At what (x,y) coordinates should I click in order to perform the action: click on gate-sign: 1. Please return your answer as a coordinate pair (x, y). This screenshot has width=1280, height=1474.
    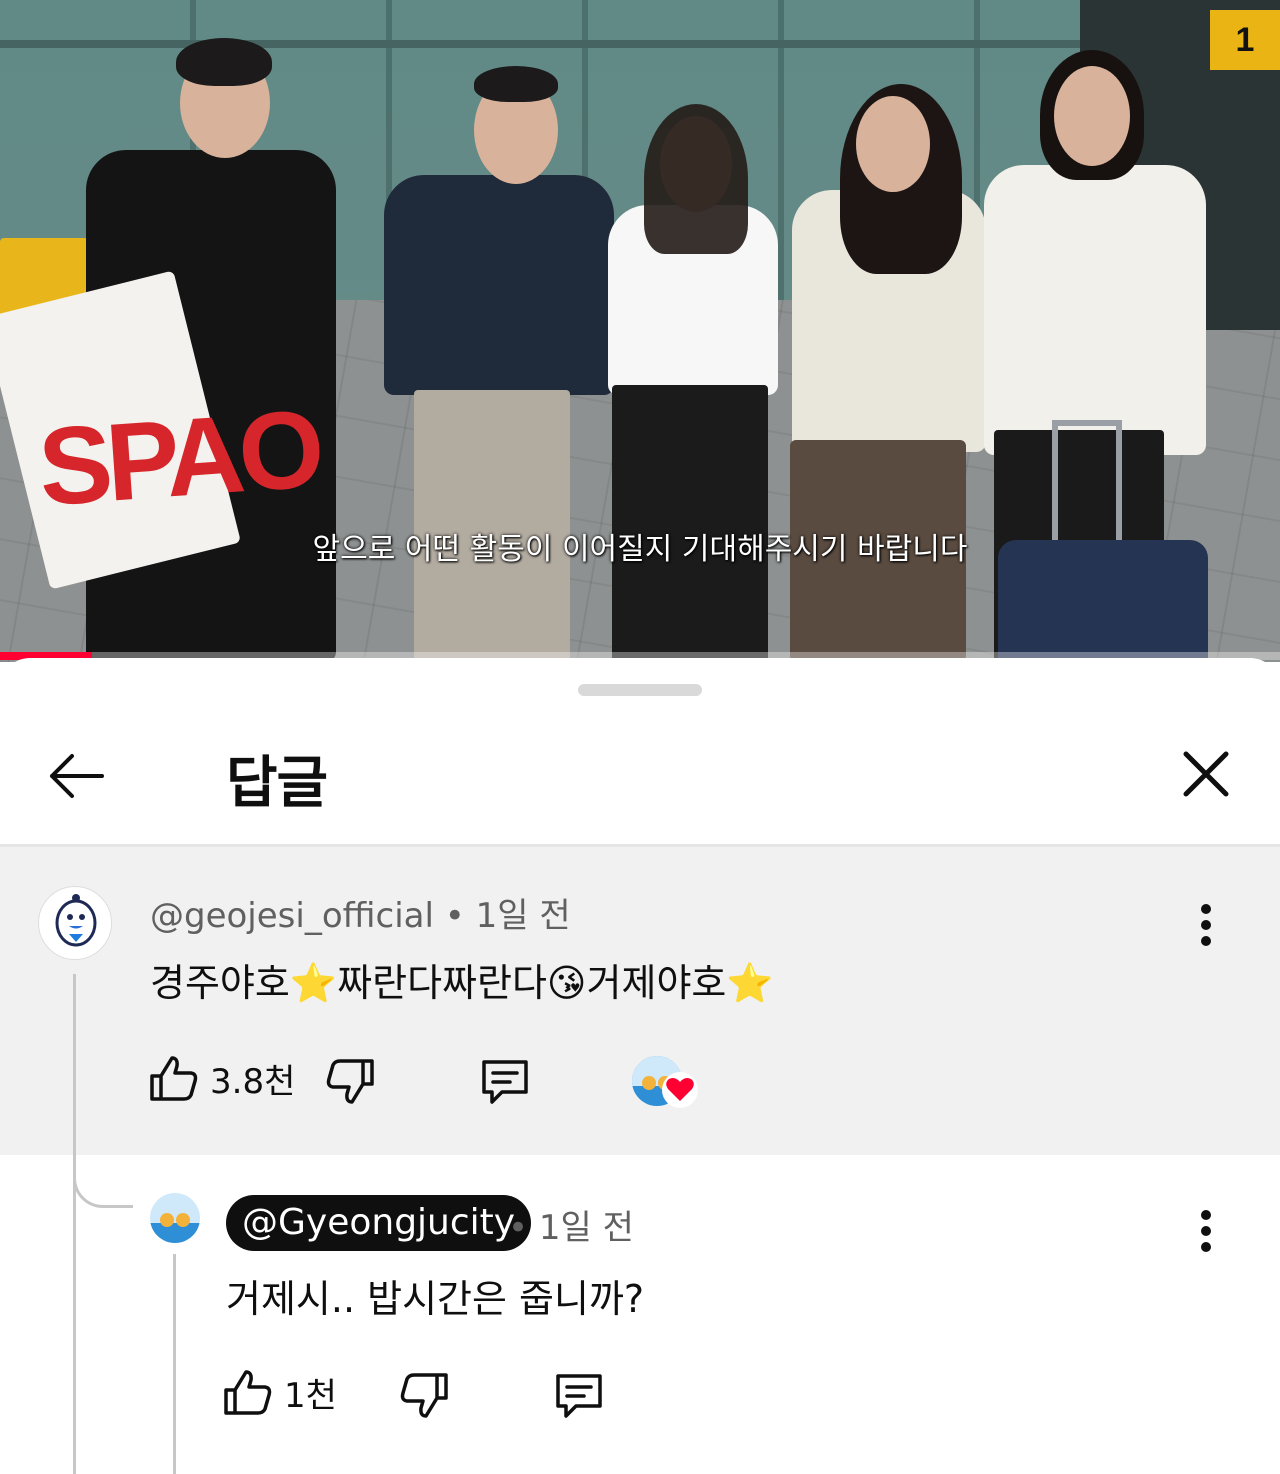
    Looking at the image, I should click on (1245, 40).